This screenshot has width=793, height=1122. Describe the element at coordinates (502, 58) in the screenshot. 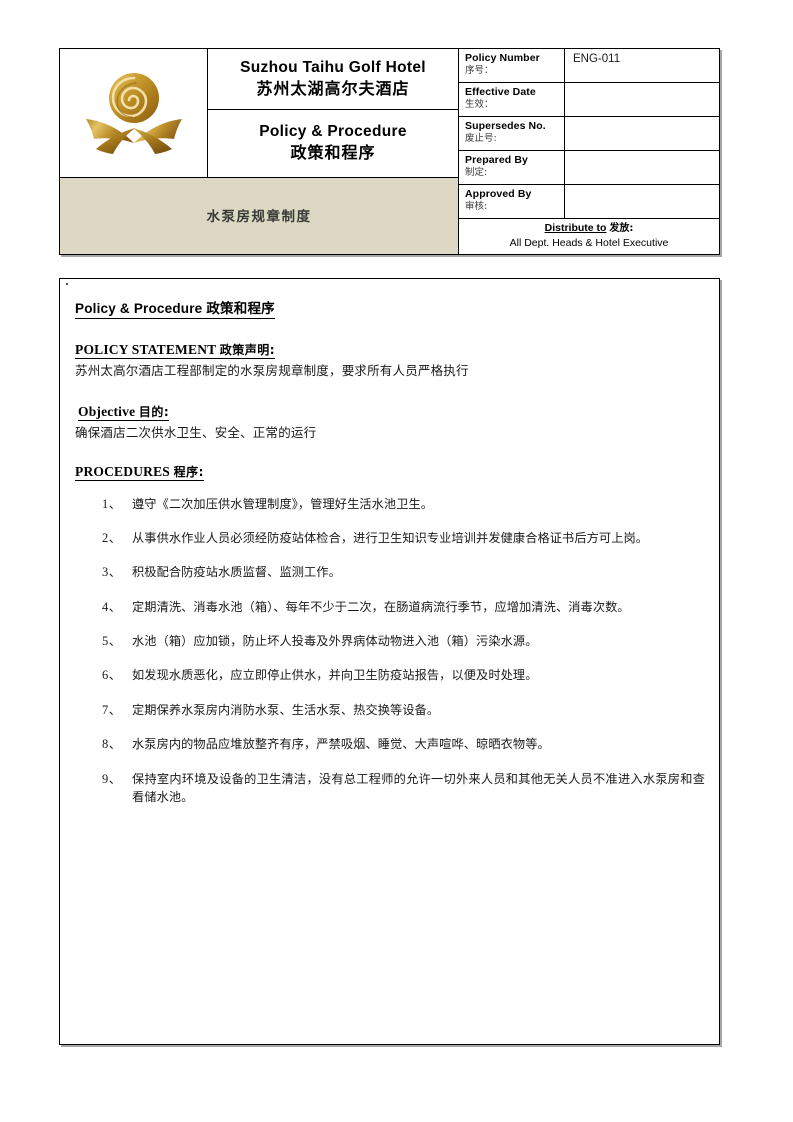

I see `meta-label-en: Policy Number` at that location.